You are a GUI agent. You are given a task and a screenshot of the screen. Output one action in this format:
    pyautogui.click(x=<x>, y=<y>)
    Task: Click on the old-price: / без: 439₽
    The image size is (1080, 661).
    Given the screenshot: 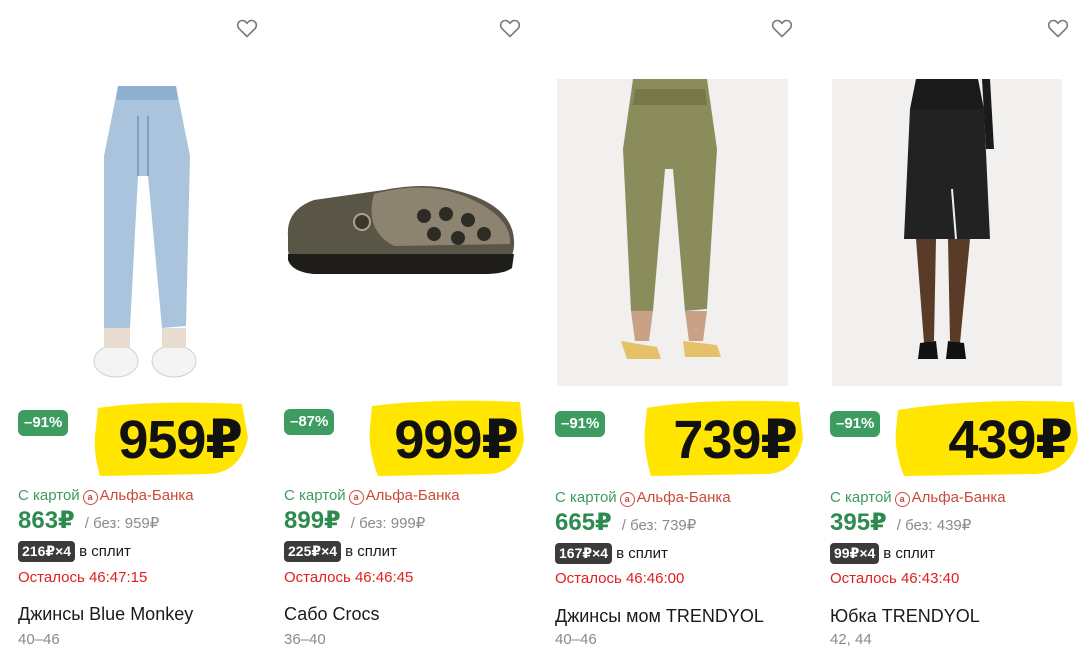 What is the action you would take?
    pyautogui.click(x=934, y=525)
    